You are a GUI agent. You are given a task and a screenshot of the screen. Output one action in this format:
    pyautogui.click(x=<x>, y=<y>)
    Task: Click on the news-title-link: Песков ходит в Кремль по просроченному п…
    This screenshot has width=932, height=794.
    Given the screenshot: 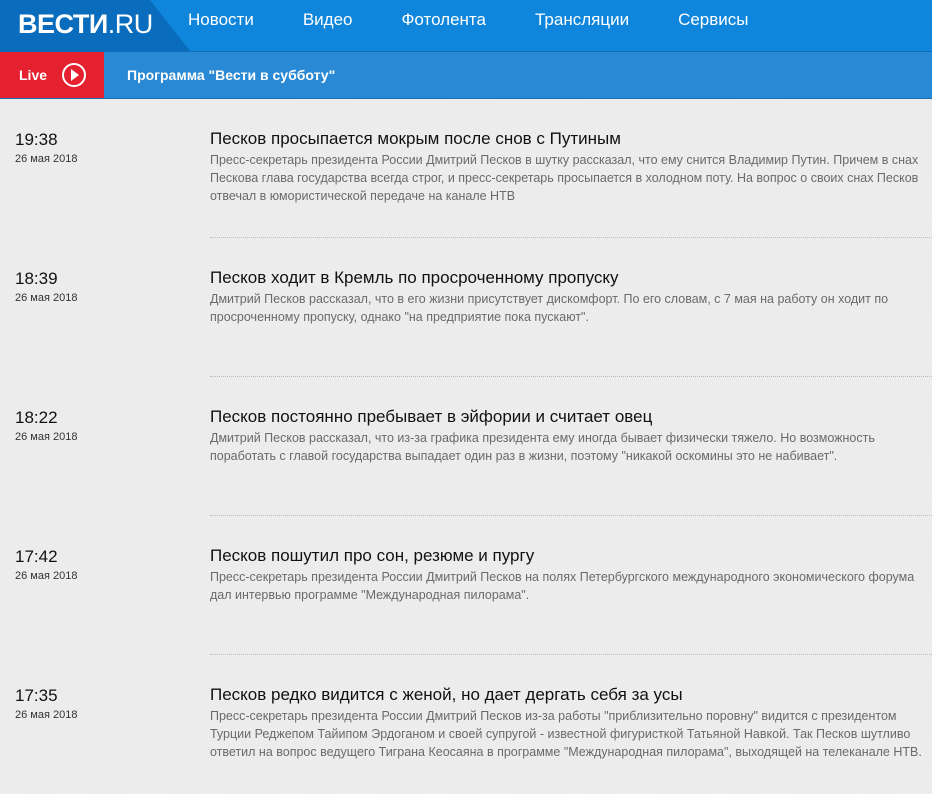 What is the action you would take?
    pyautogui.click(x=565, y=278)
    